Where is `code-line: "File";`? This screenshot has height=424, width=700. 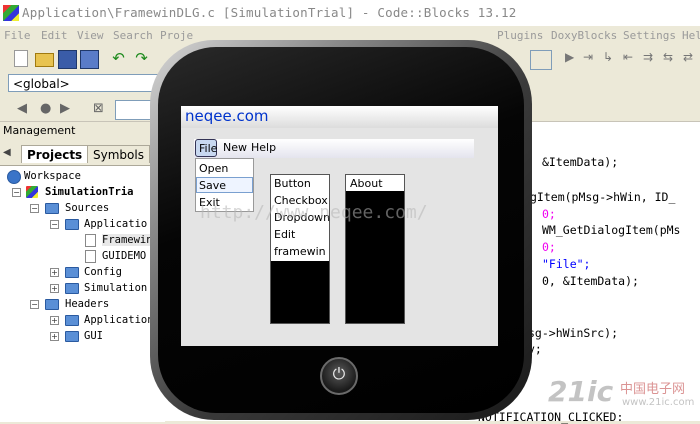 code-line: "File"; is located at coordinates (566, 264).